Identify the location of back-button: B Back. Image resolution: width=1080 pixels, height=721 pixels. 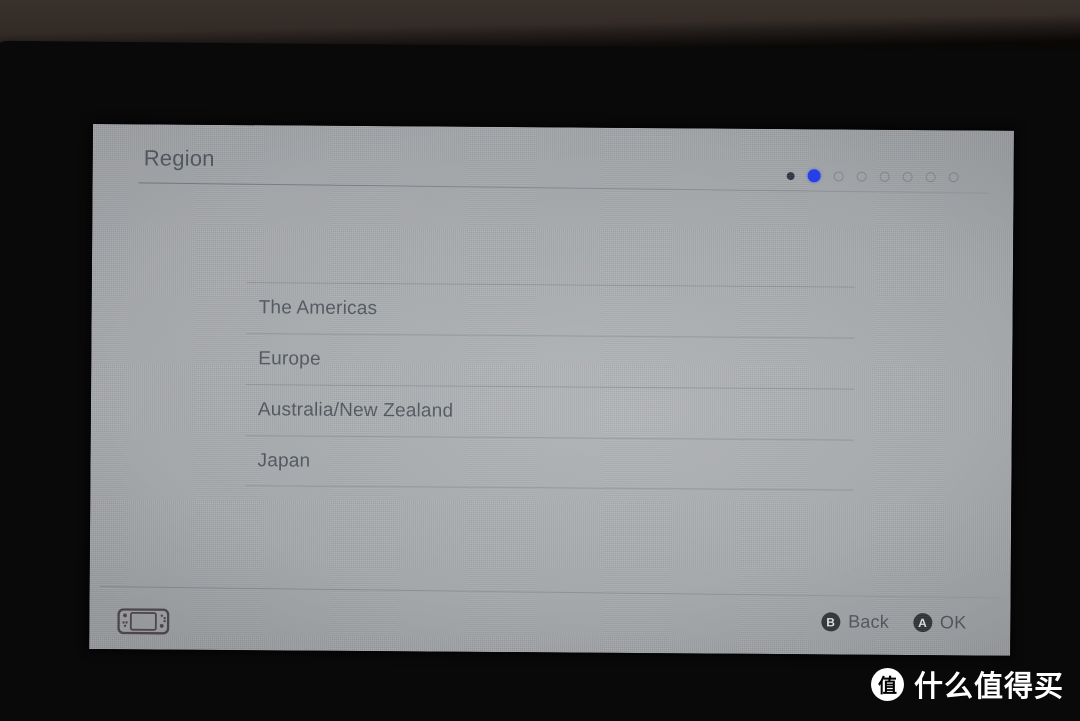
(855, 621).